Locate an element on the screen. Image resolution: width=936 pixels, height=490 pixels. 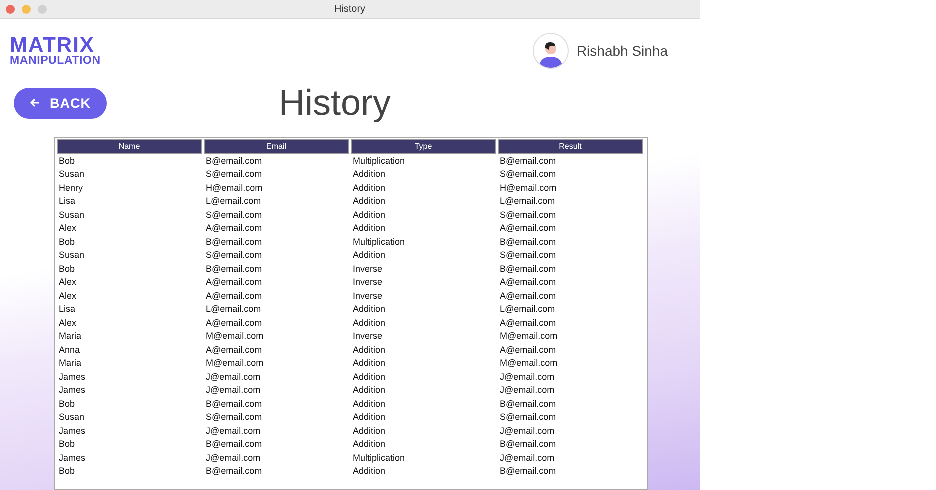
close-button is located at coordinates (10, 9).